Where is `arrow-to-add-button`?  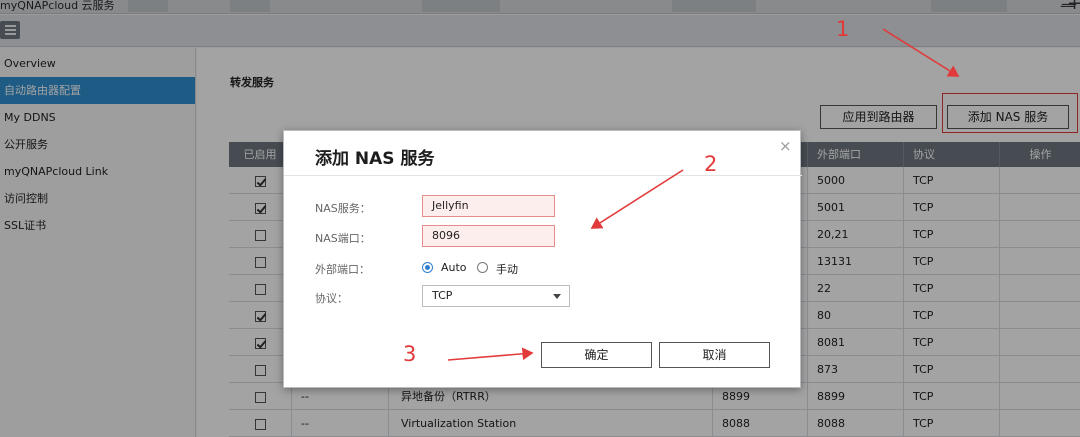 arrow-to-add-button is located at coordinates (921, 52).